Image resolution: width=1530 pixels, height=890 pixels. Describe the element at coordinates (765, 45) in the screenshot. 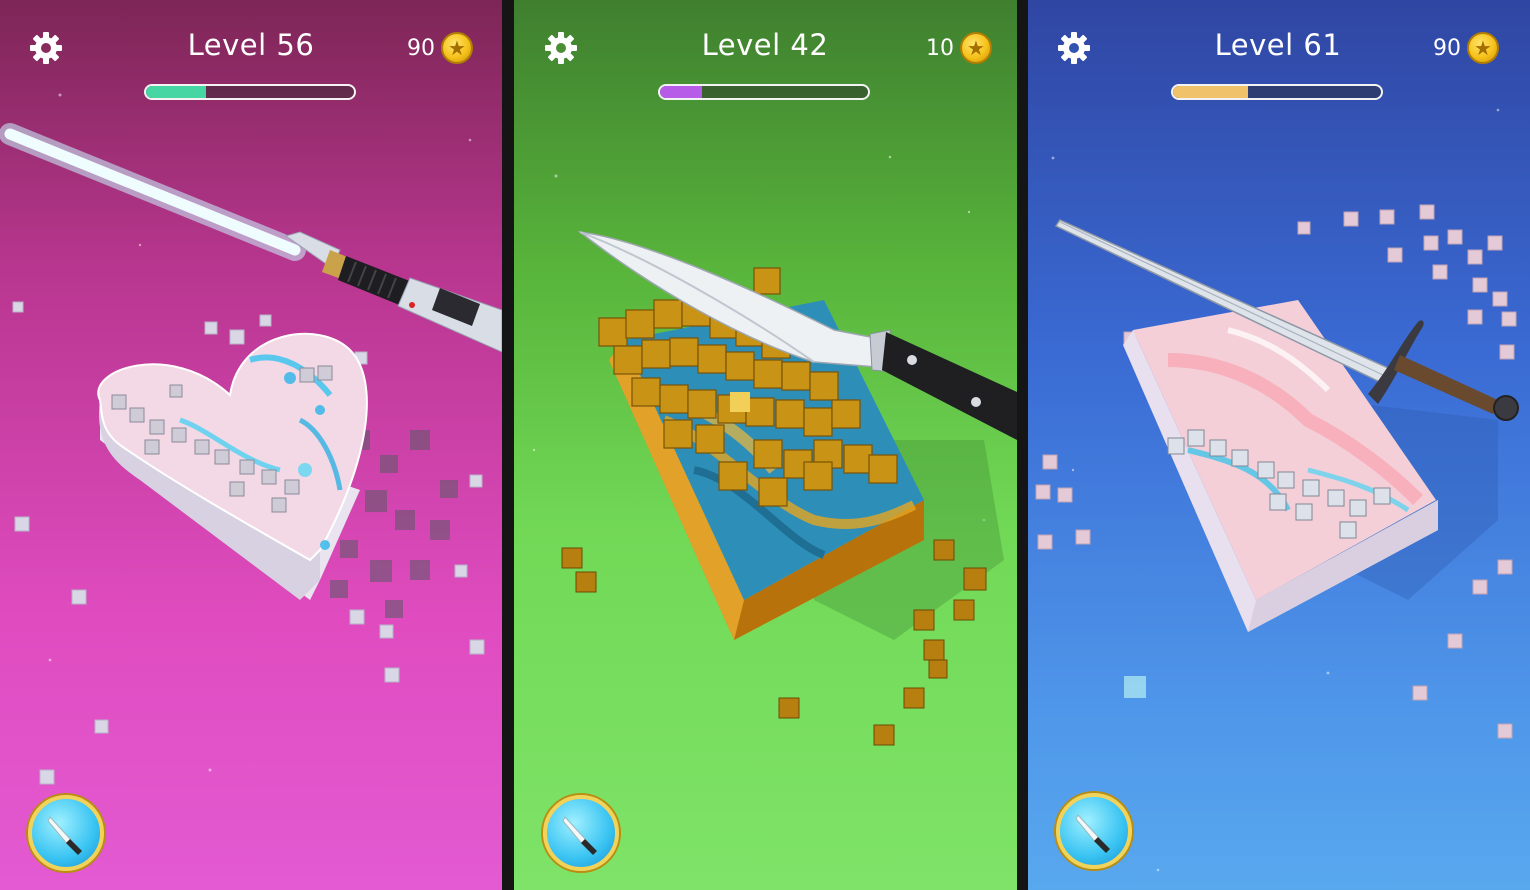

I see `level-label: Level 42` at that location.